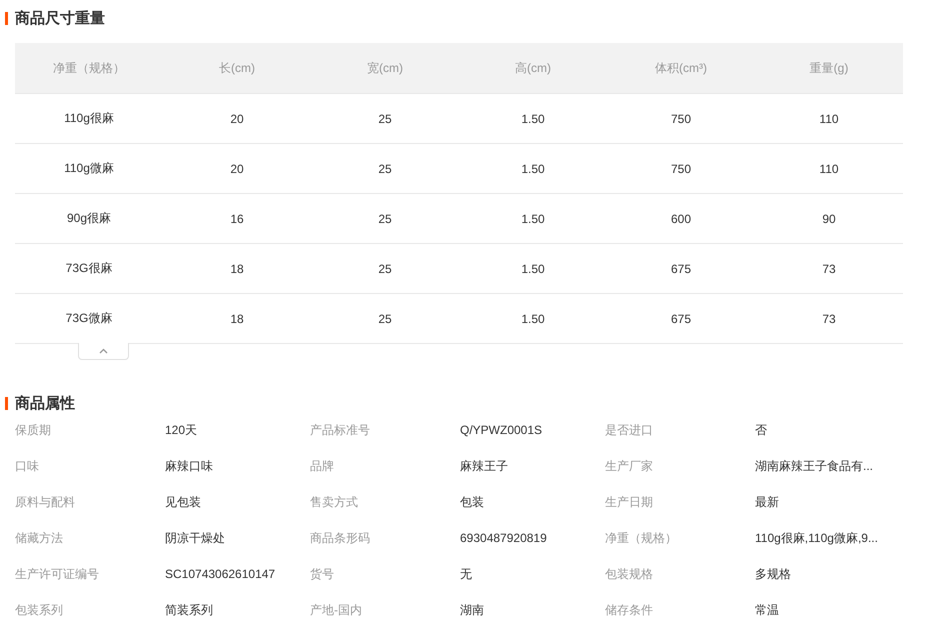 This screenshot has width=928, height=627. Describe the element at coordinates (39, 610) in the screenshot. I see `attribute-label: 包装系列` at that location.